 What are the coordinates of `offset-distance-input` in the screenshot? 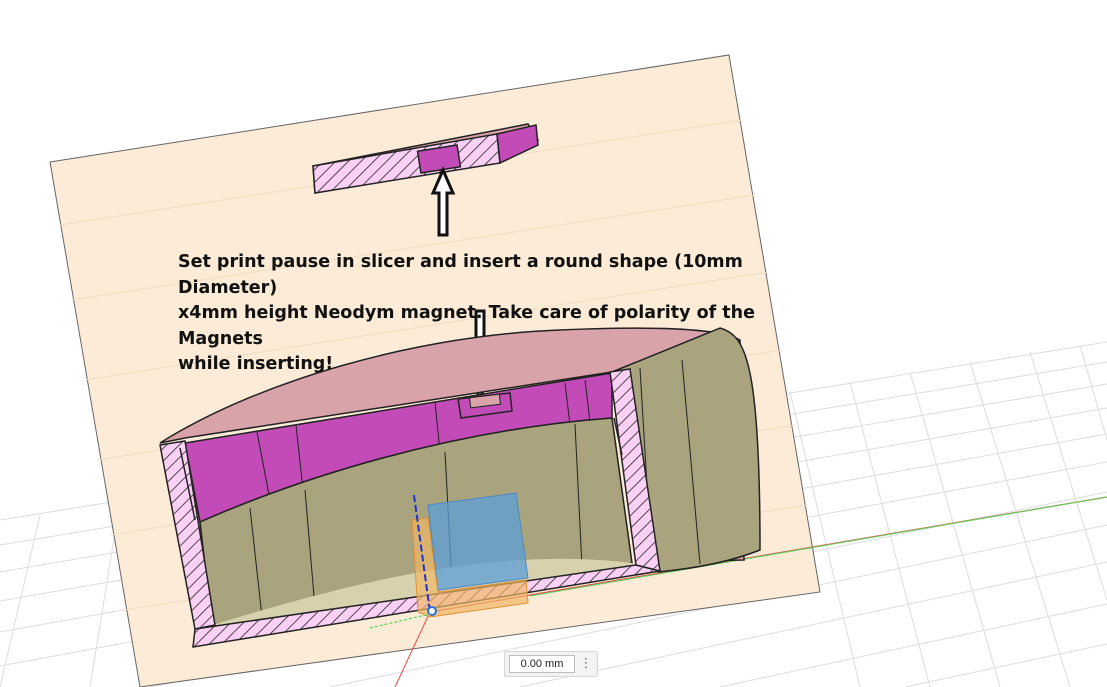 It's located at (542, 664).